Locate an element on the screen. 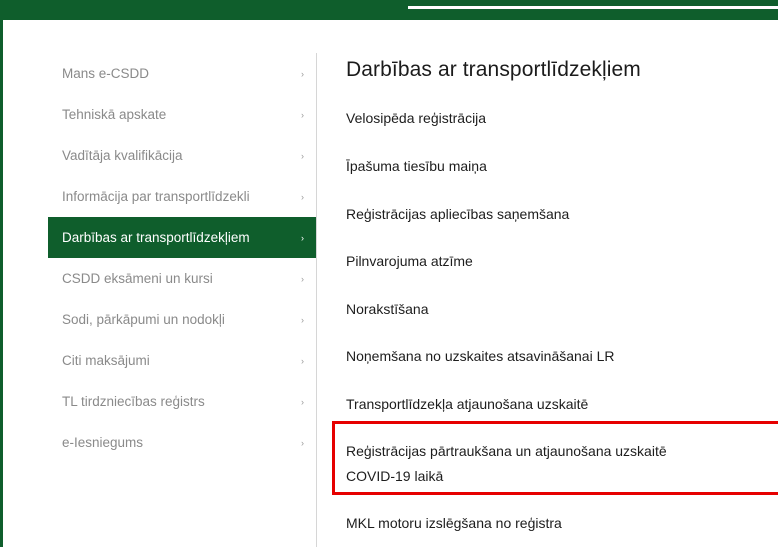 This screenshot has height=547, width=778. header-accent-line is located at coordinates (593, 7).